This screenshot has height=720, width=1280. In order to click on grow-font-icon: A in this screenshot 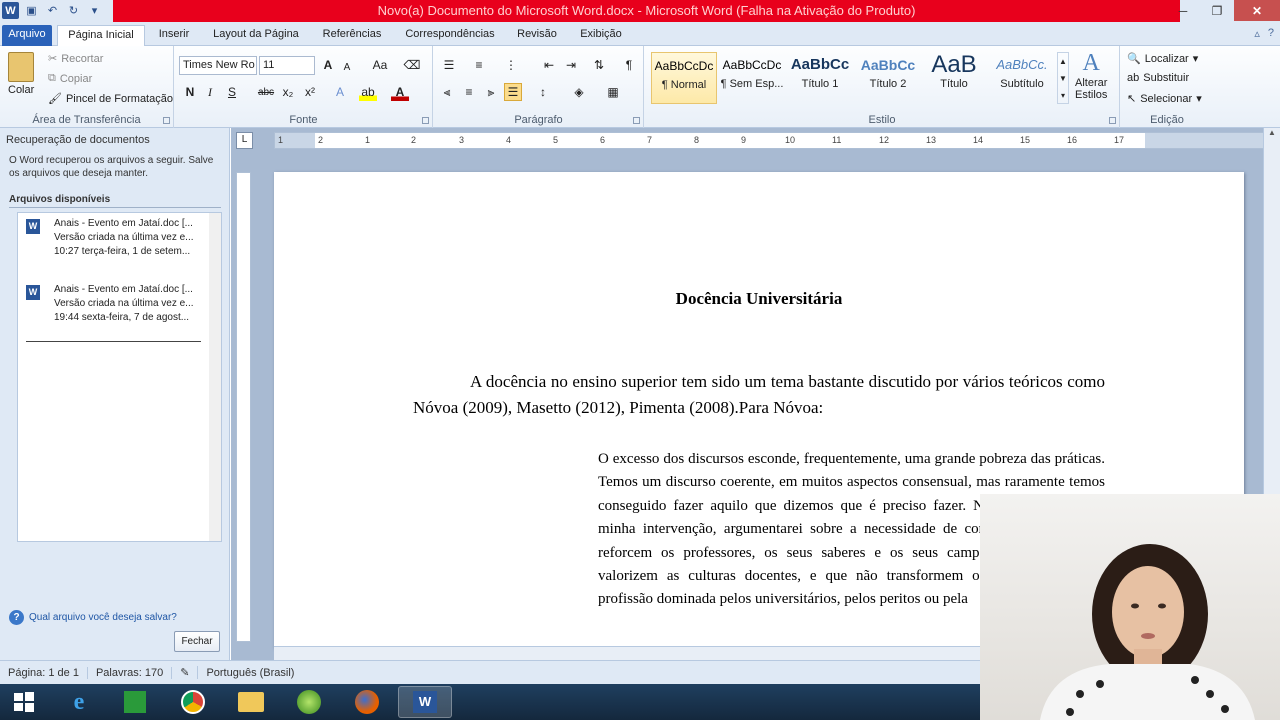, I will do `click(328, 65)`.